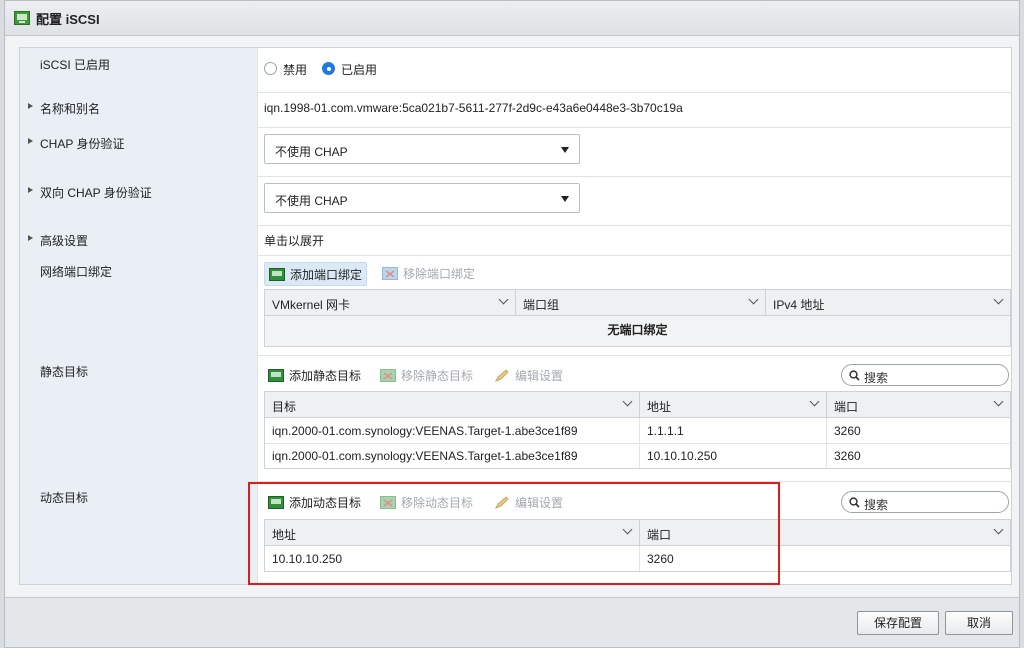  I want to click on iscsi-icon, so click(22, 18).